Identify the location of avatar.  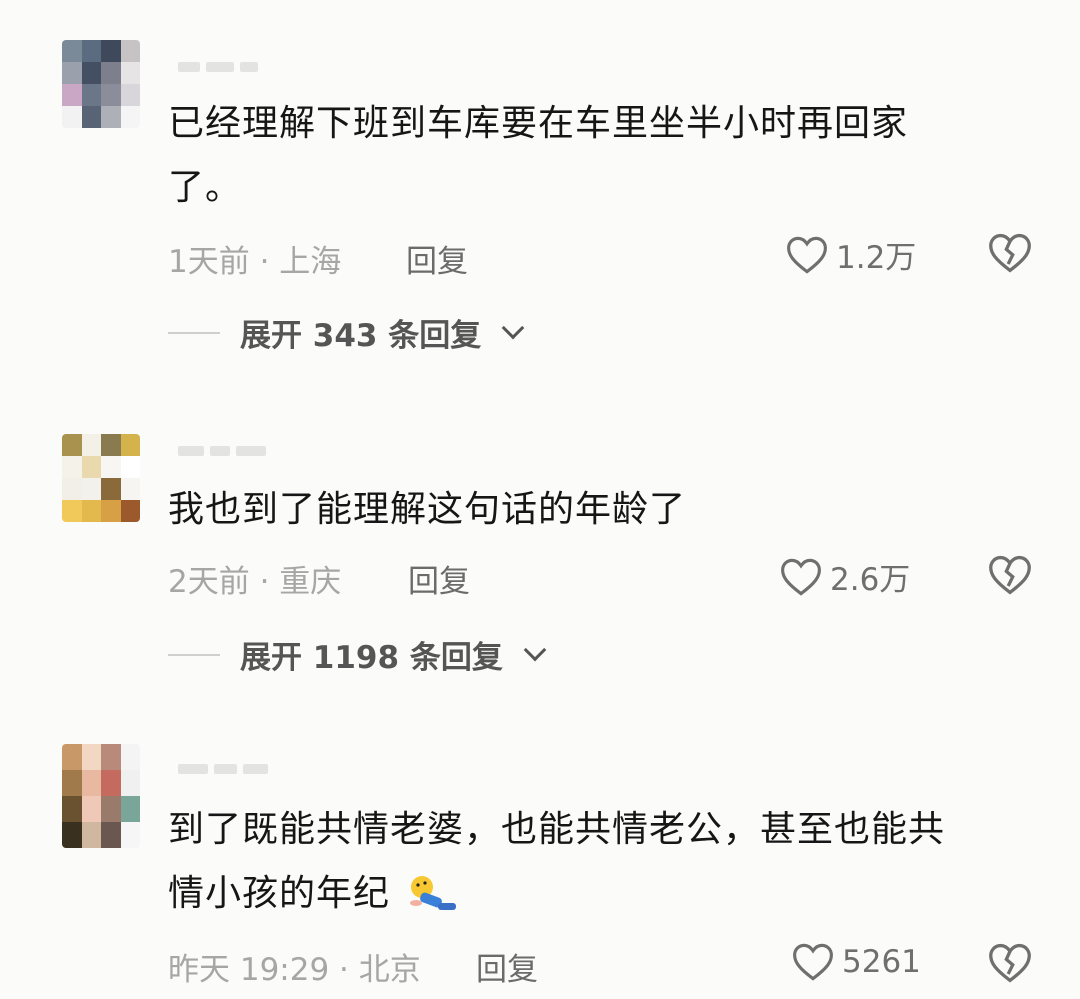
(101, 796).